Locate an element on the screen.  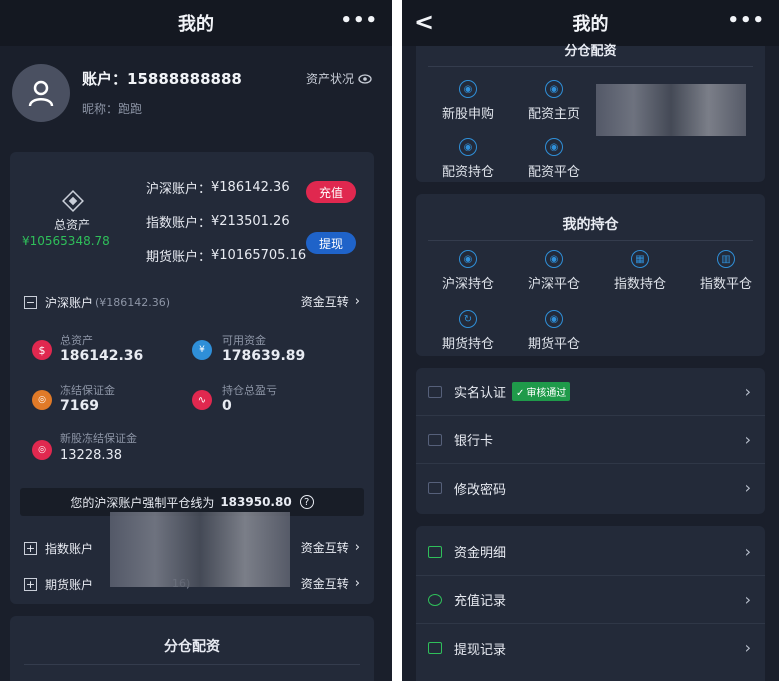
stat-frozen-label: 冻结保证金 is located at coordinates (87, 390).